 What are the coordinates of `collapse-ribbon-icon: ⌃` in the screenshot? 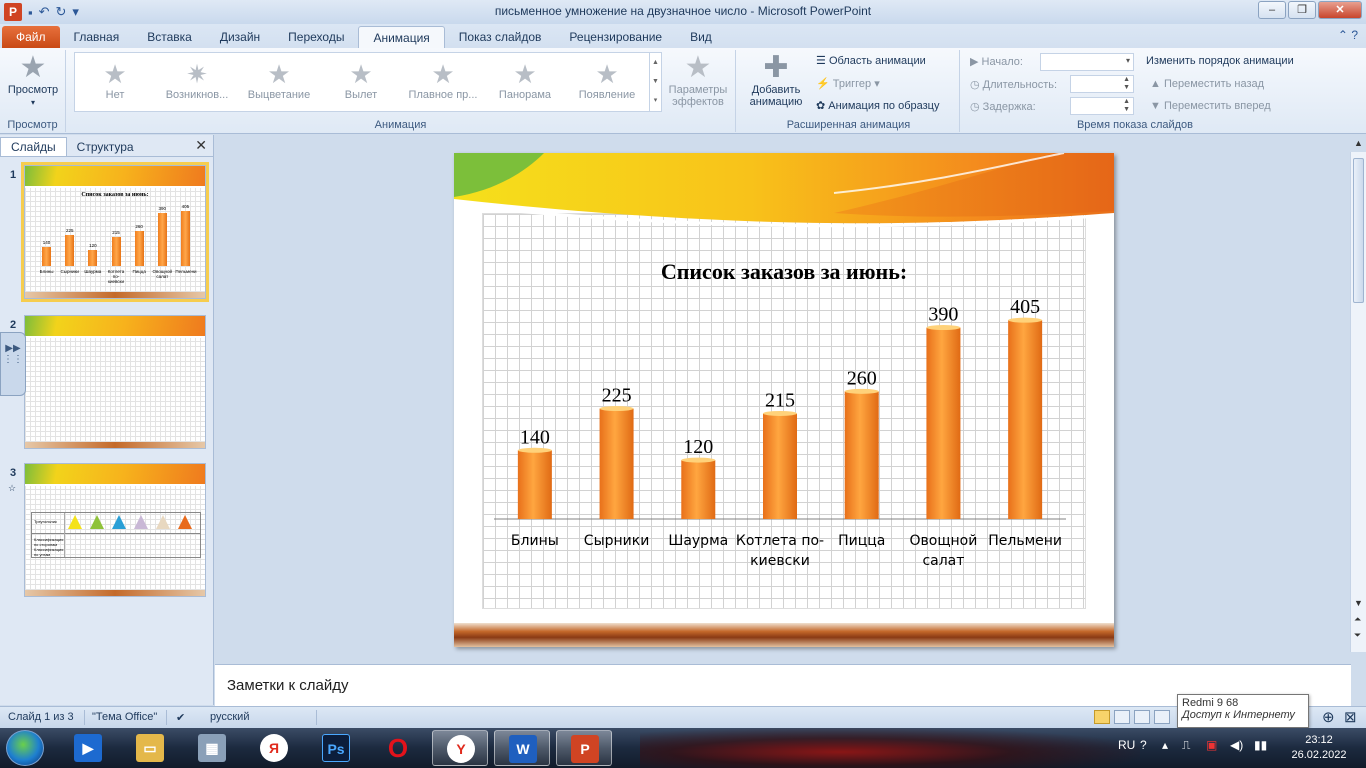 It's located at (1343, 35).